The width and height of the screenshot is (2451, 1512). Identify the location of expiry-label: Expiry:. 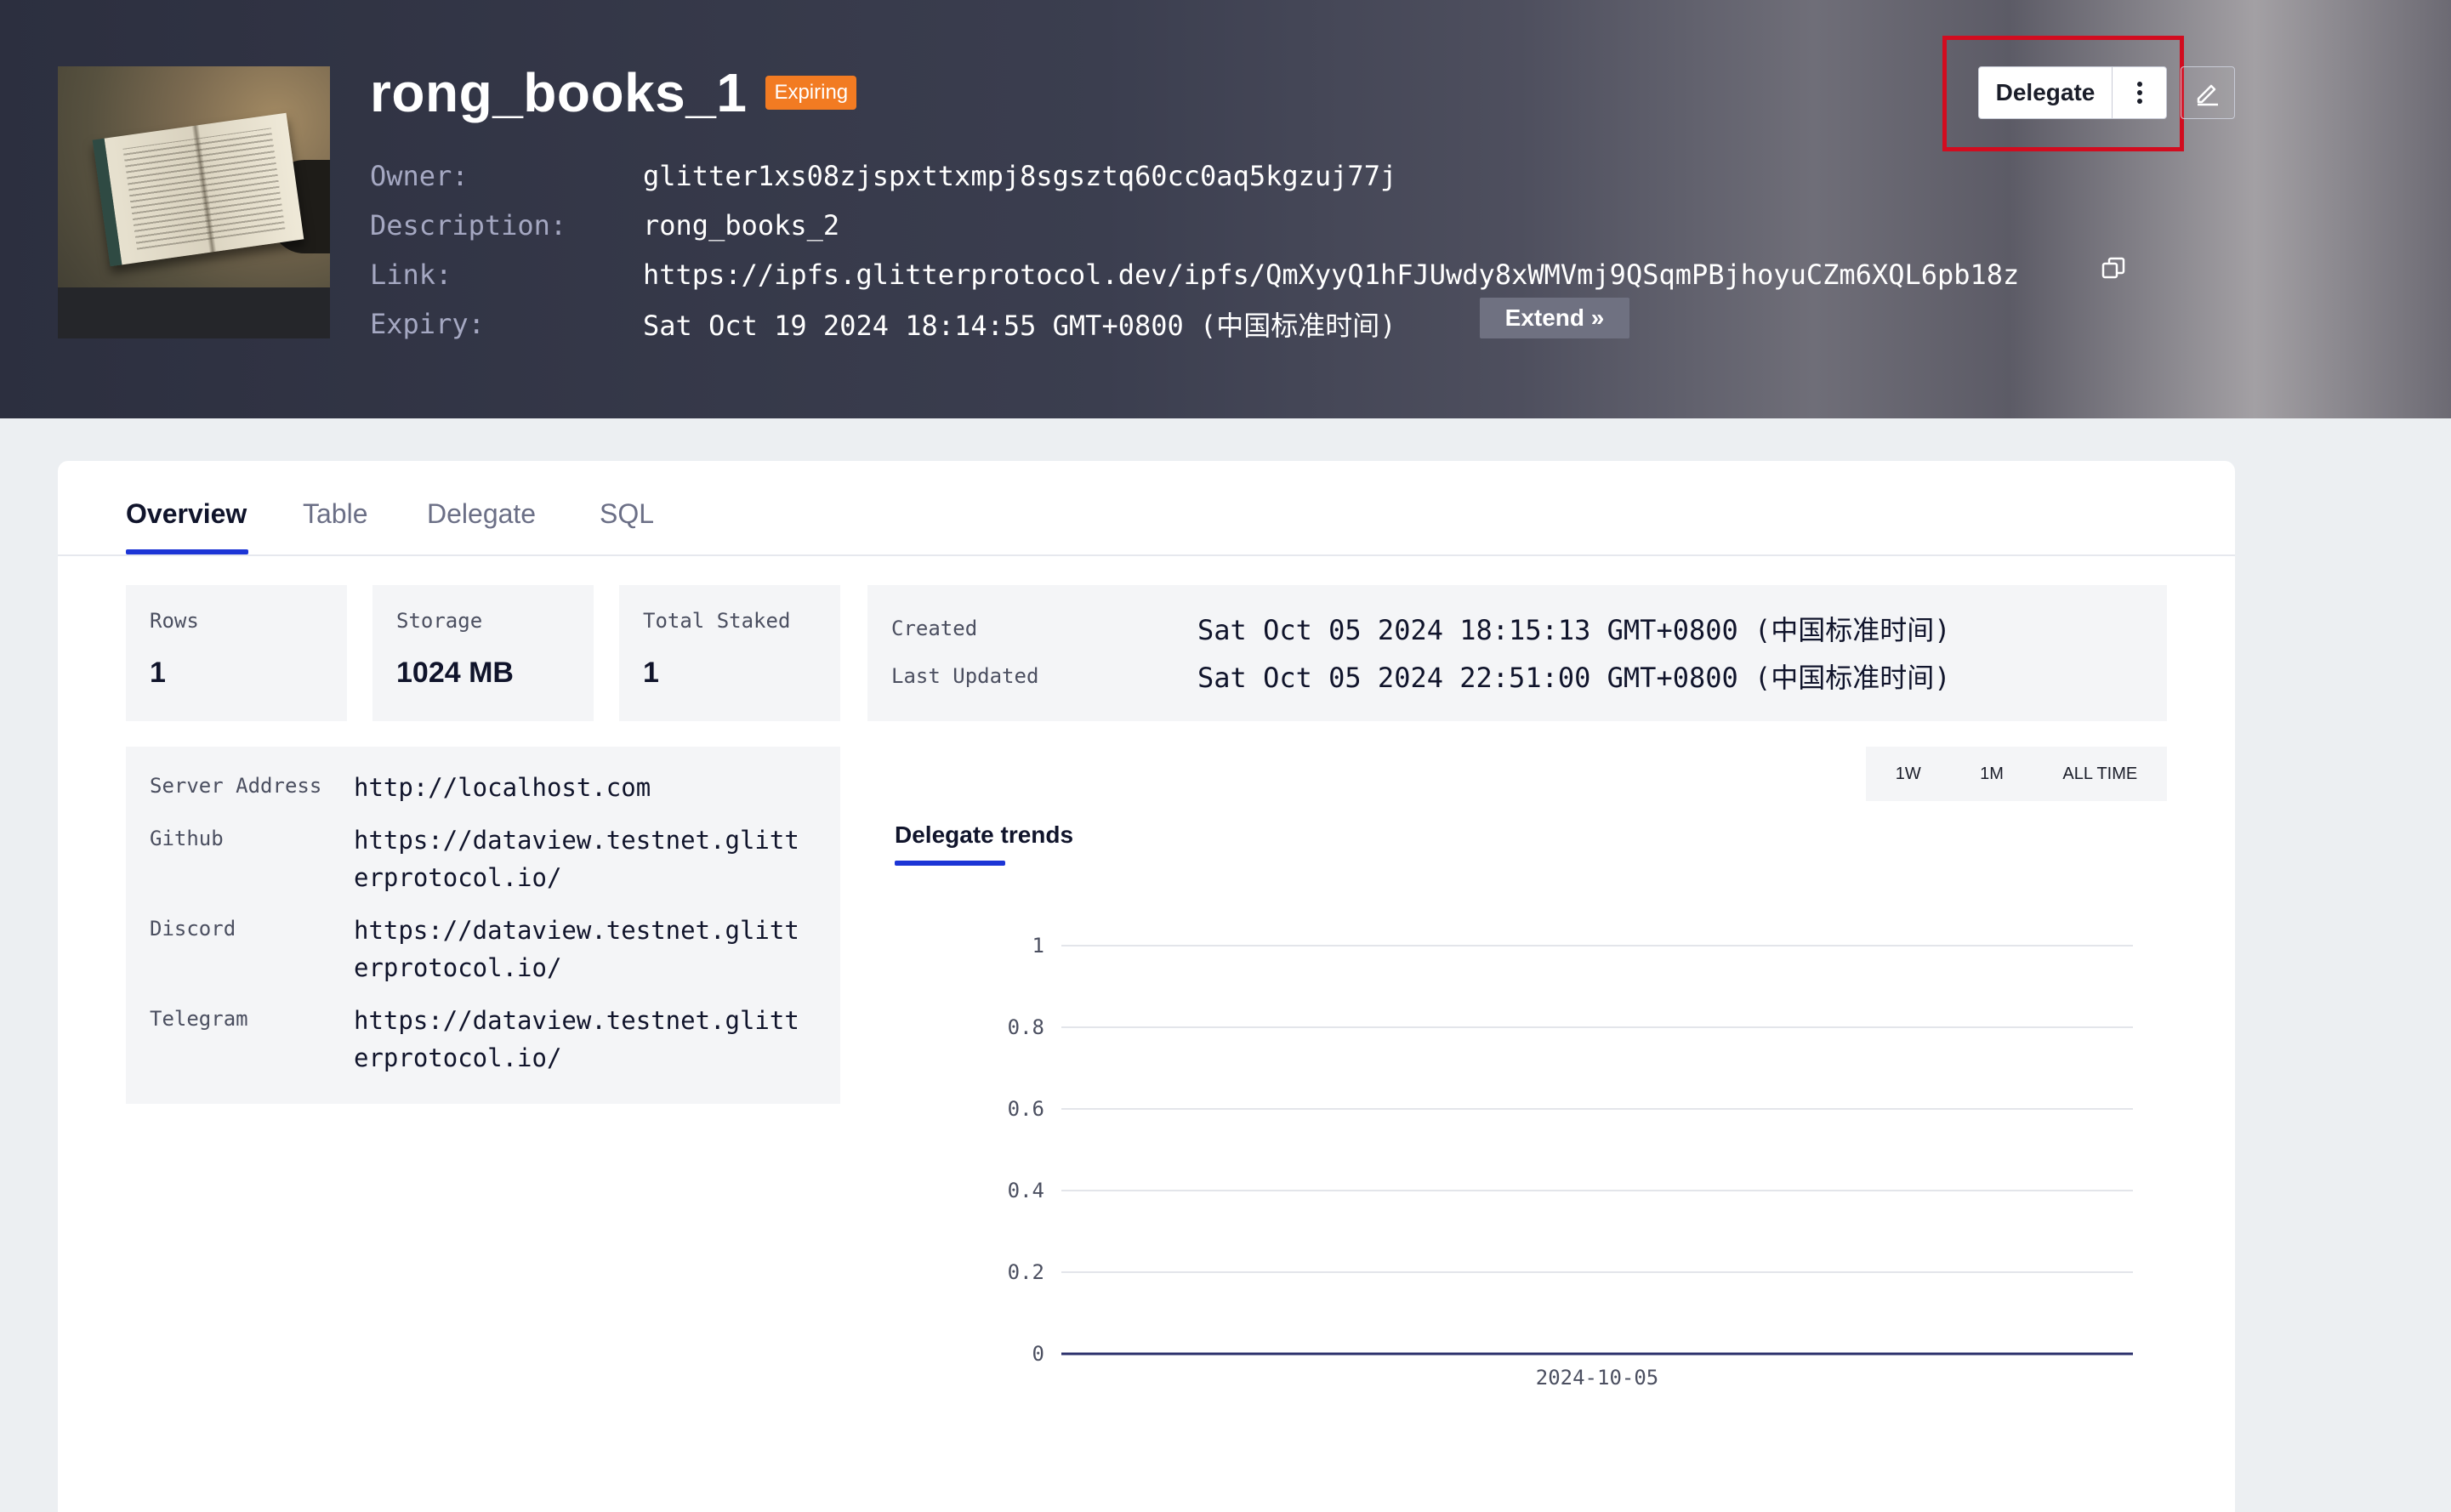
(427, 324).